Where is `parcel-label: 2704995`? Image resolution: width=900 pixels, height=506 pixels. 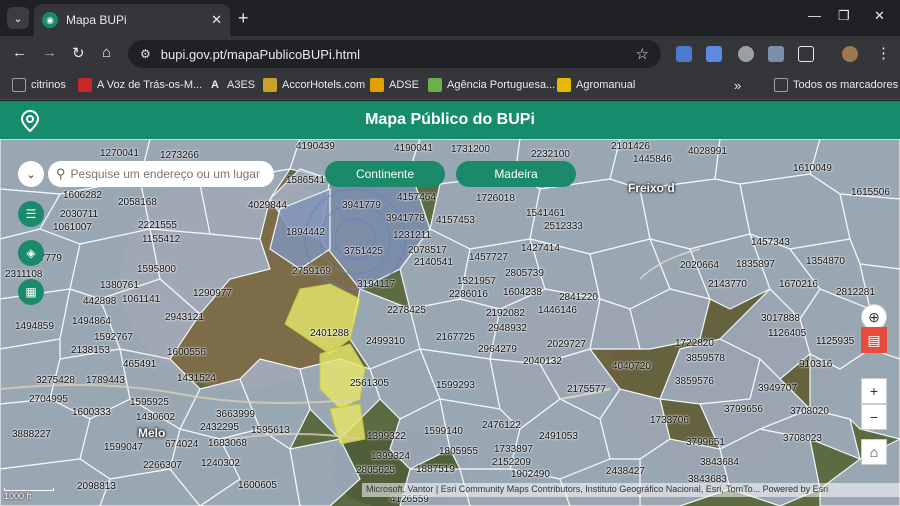
parcel-label: 2704995 is located at coordinates (48, 399).